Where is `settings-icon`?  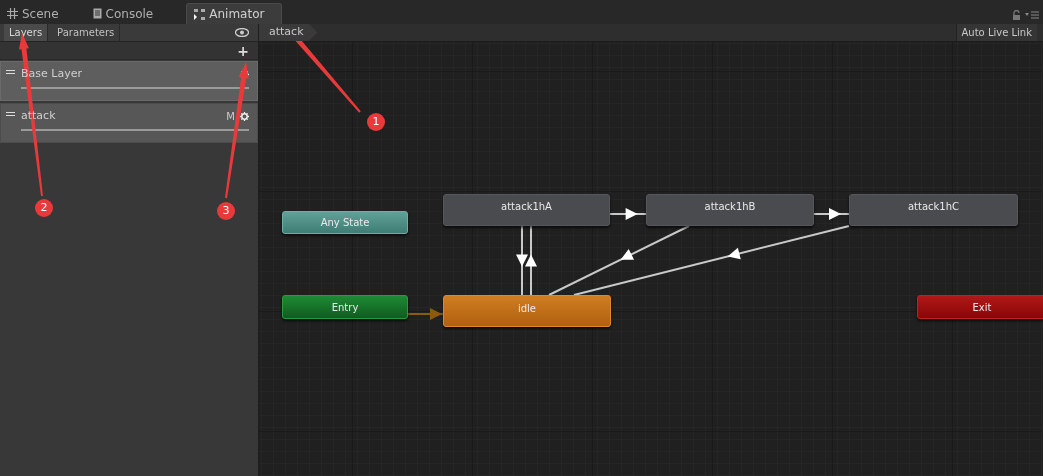 settings-icon is located at coordinates (244, 116).